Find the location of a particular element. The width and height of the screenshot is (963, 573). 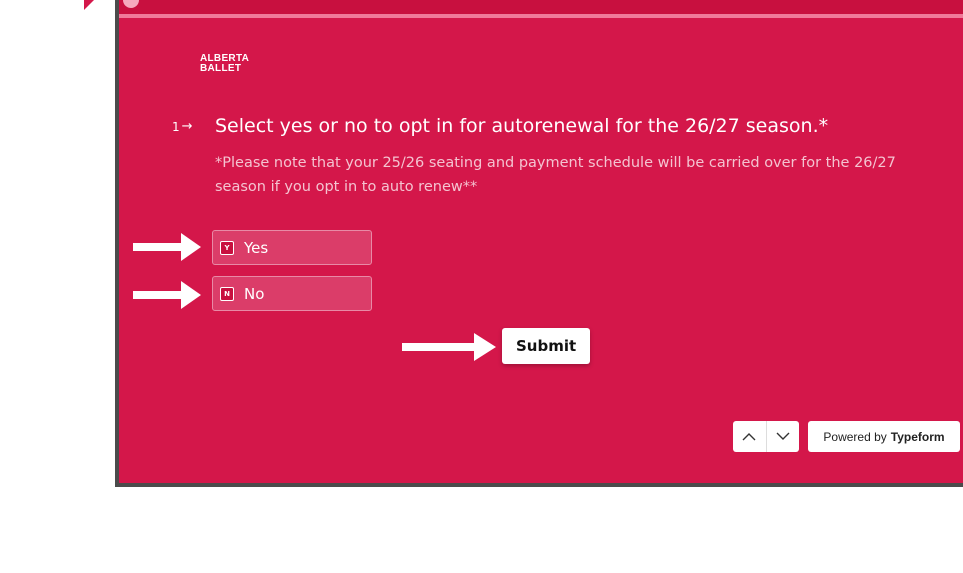

circle-icon is located at coordinates (131, 4).